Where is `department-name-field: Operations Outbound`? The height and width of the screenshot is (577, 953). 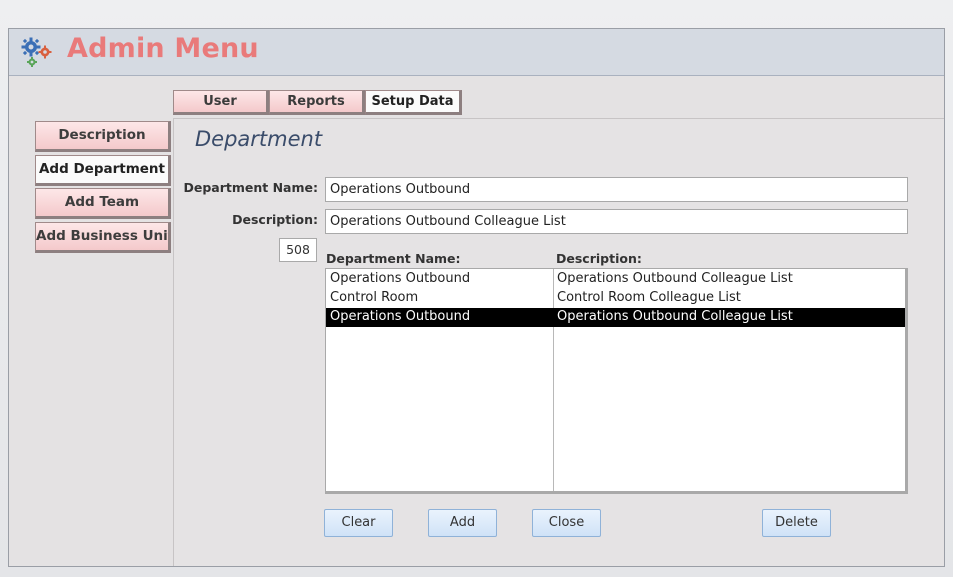
department-name-field: Operations Outbound is located at coordinates (616, 189).